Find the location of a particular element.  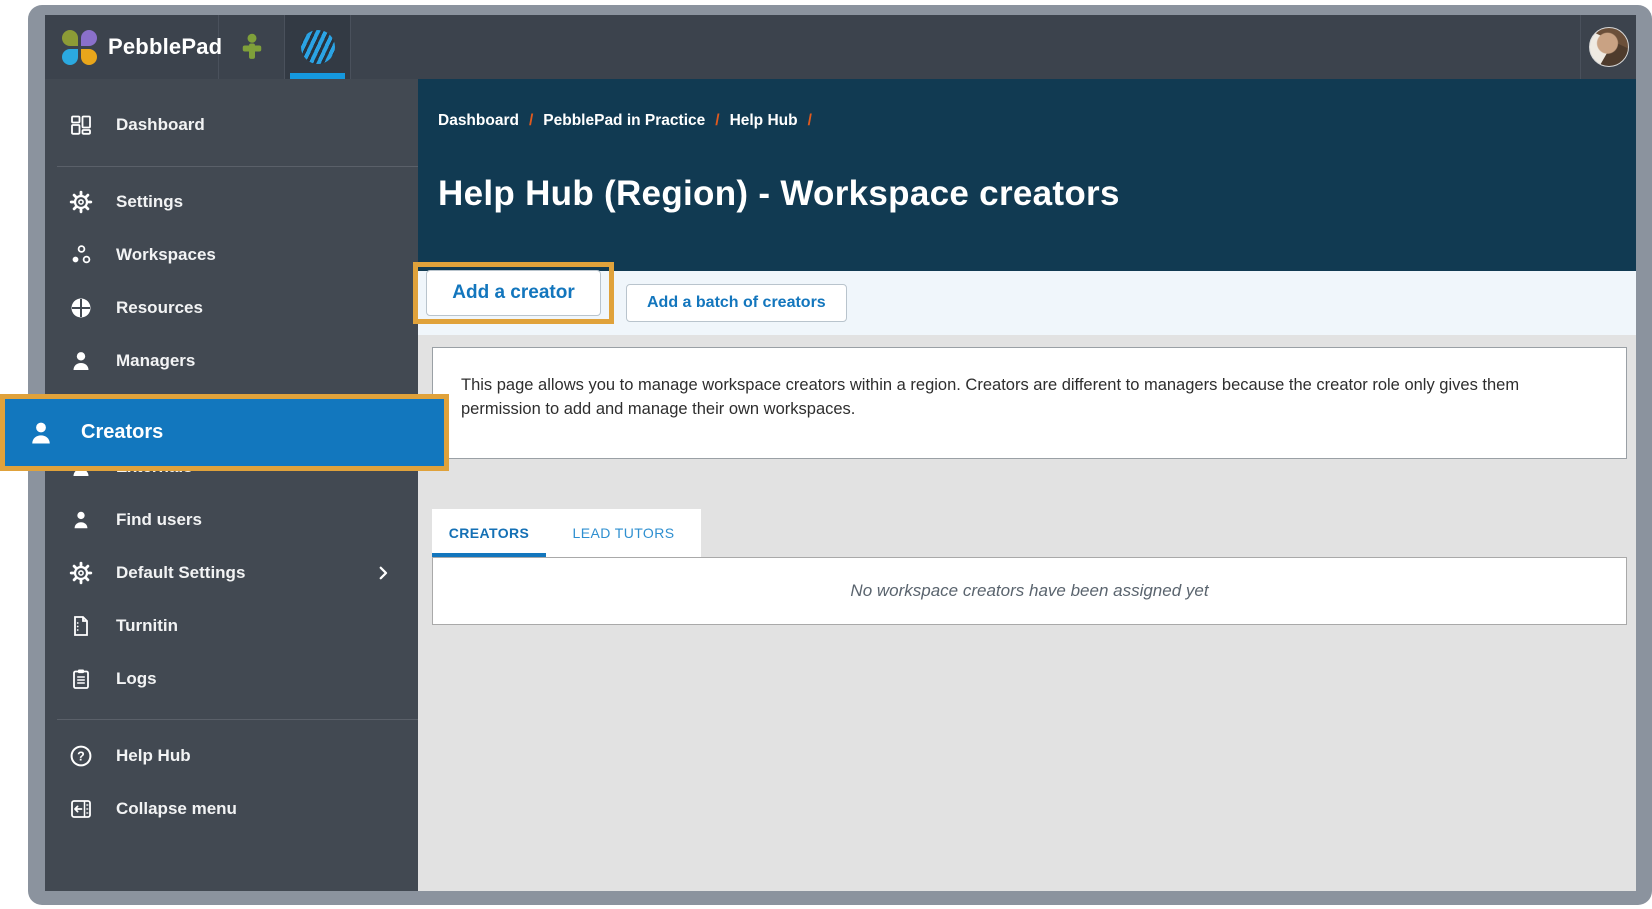

topbar-tab-region is located at coordinates (318, 47).